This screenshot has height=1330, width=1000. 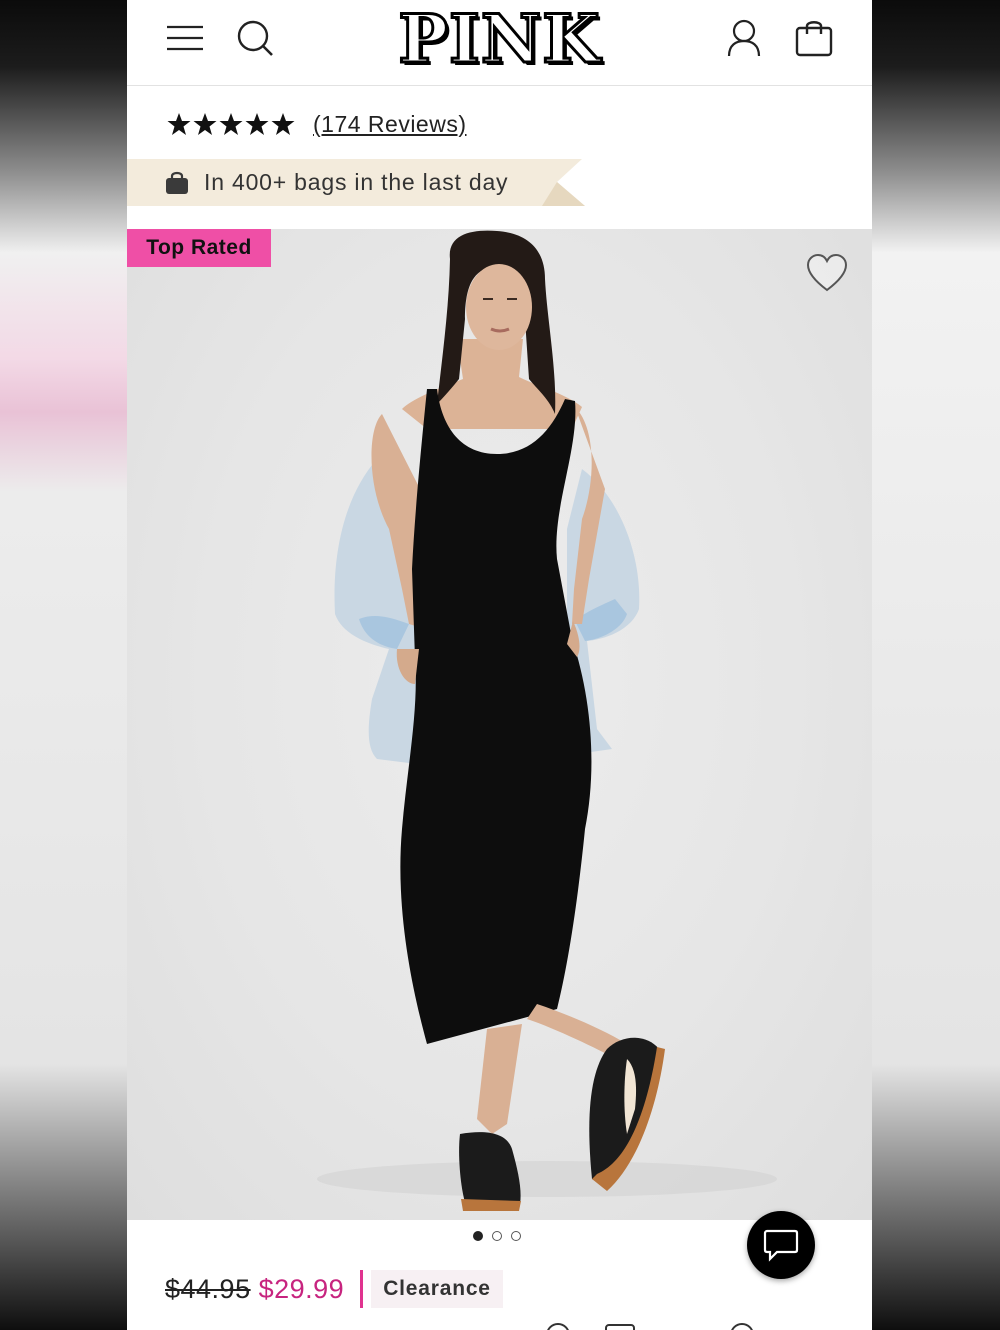 I want to click on original-price: $44.95, so click(x=208, y=1288).